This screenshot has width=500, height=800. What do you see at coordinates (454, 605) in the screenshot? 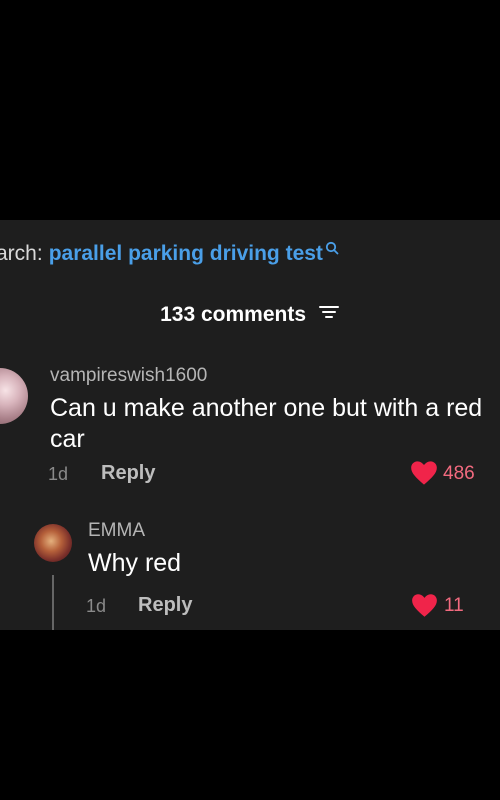
I see `like-count: 11` at bounding box center [454, 605].